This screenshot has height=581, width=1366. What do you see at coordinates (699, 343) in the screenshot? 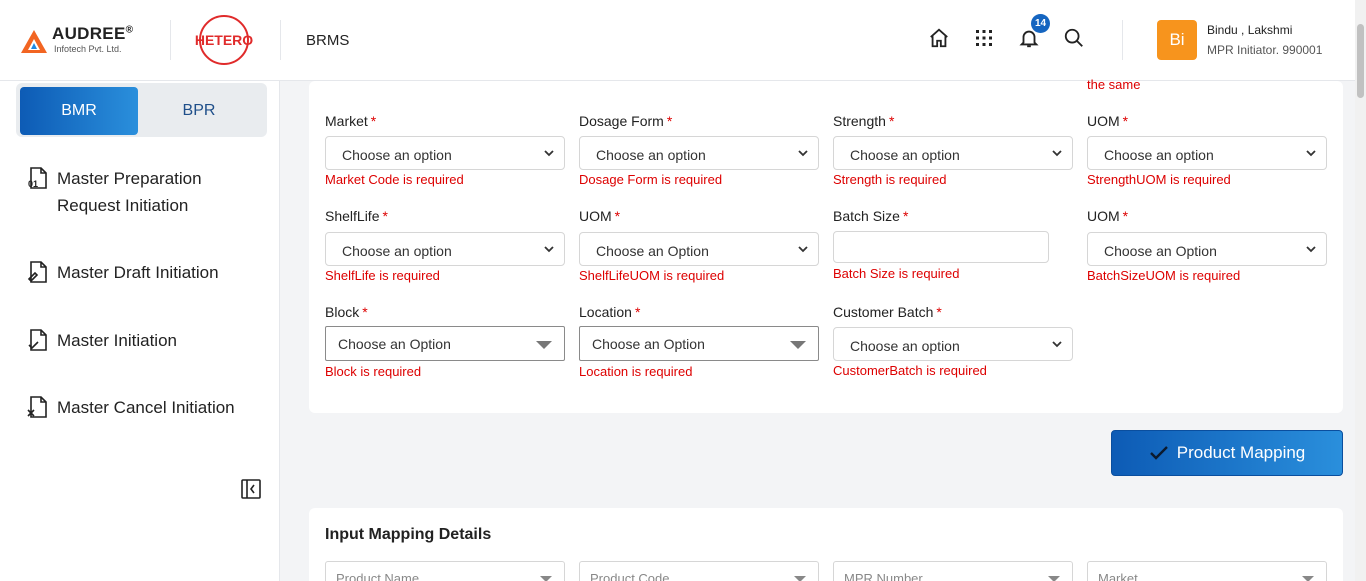
I see `location-select: Choose an Option` at bounding box center [699, 343].